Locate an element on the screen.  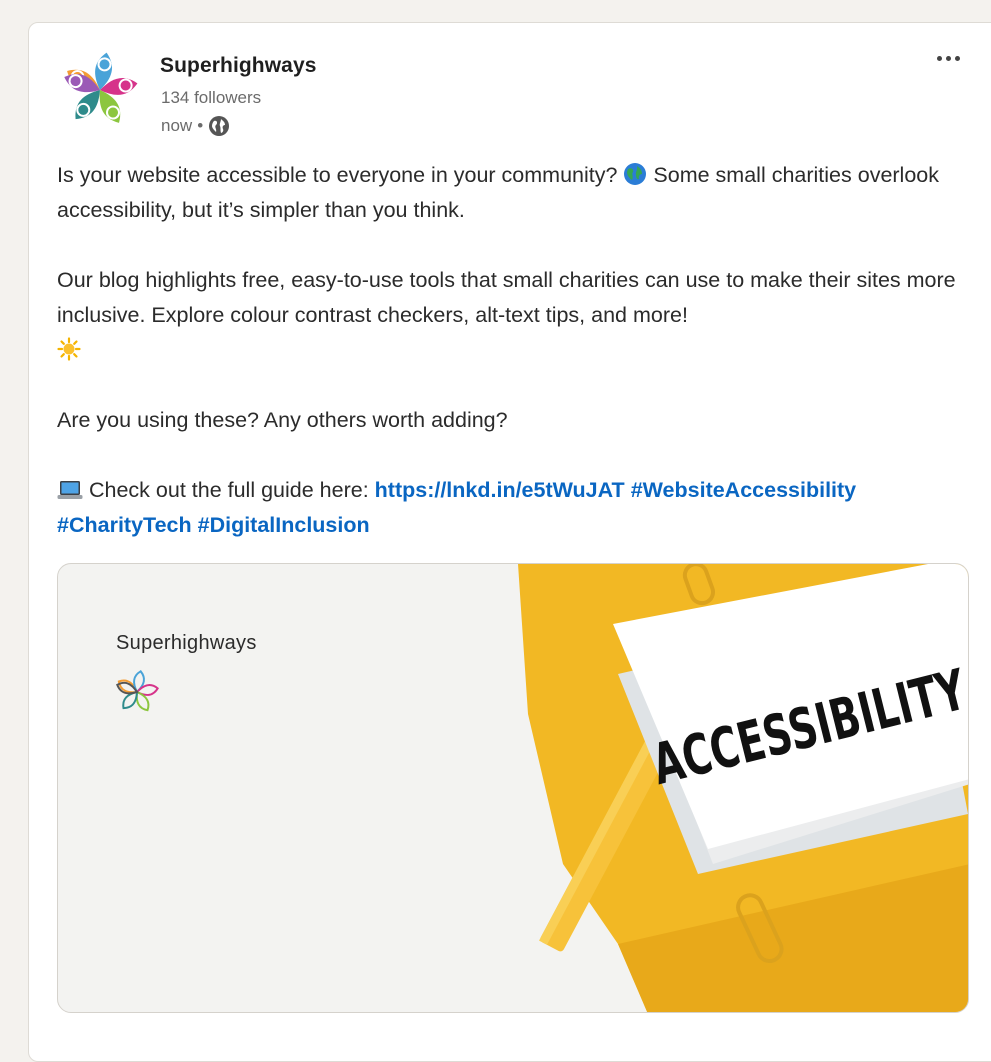
follower-count: 134 followers is located at coordinates (211, 97).